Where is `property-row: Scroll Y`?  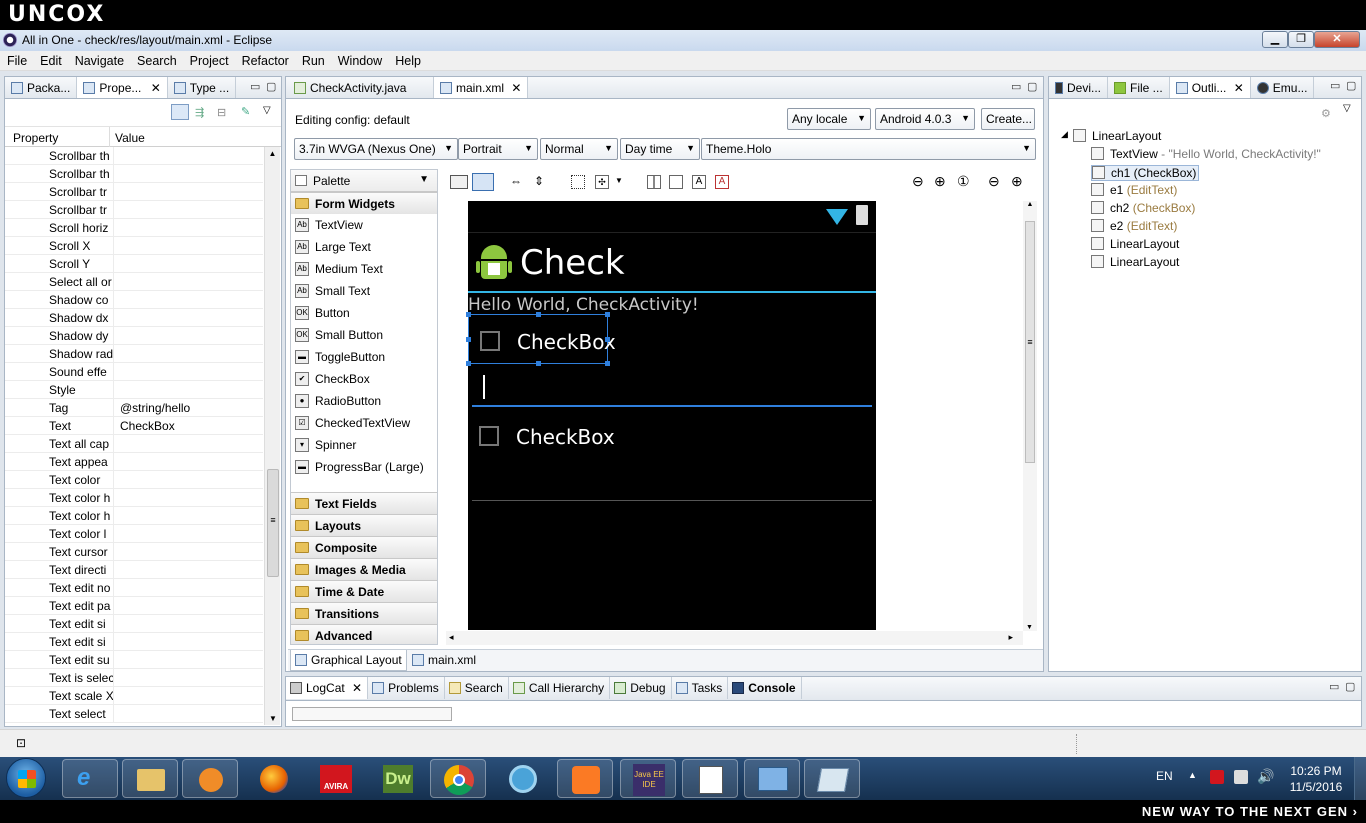
property-row: Scroll Y is located at coordinates (134, 264).